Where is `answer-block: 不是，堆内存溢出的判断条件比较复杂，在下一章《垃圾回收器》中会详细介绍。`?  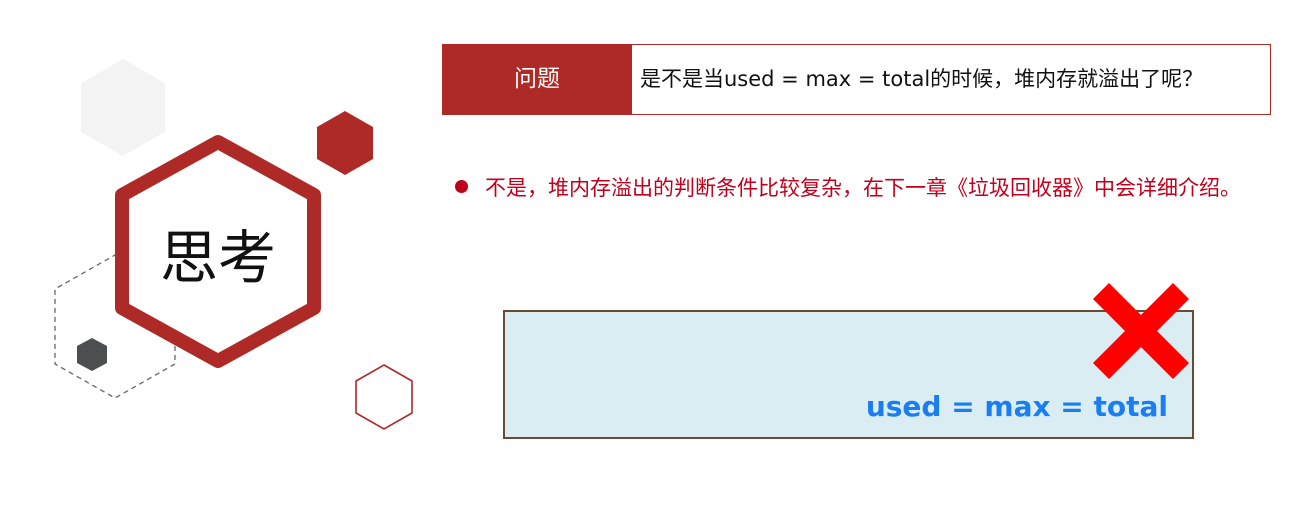
answer-block: 不是，堆内存溢出的判断条件比较复杂，在下一章《垃圾回收器》中会详细介绍。 is located at coordinates (855, 188).